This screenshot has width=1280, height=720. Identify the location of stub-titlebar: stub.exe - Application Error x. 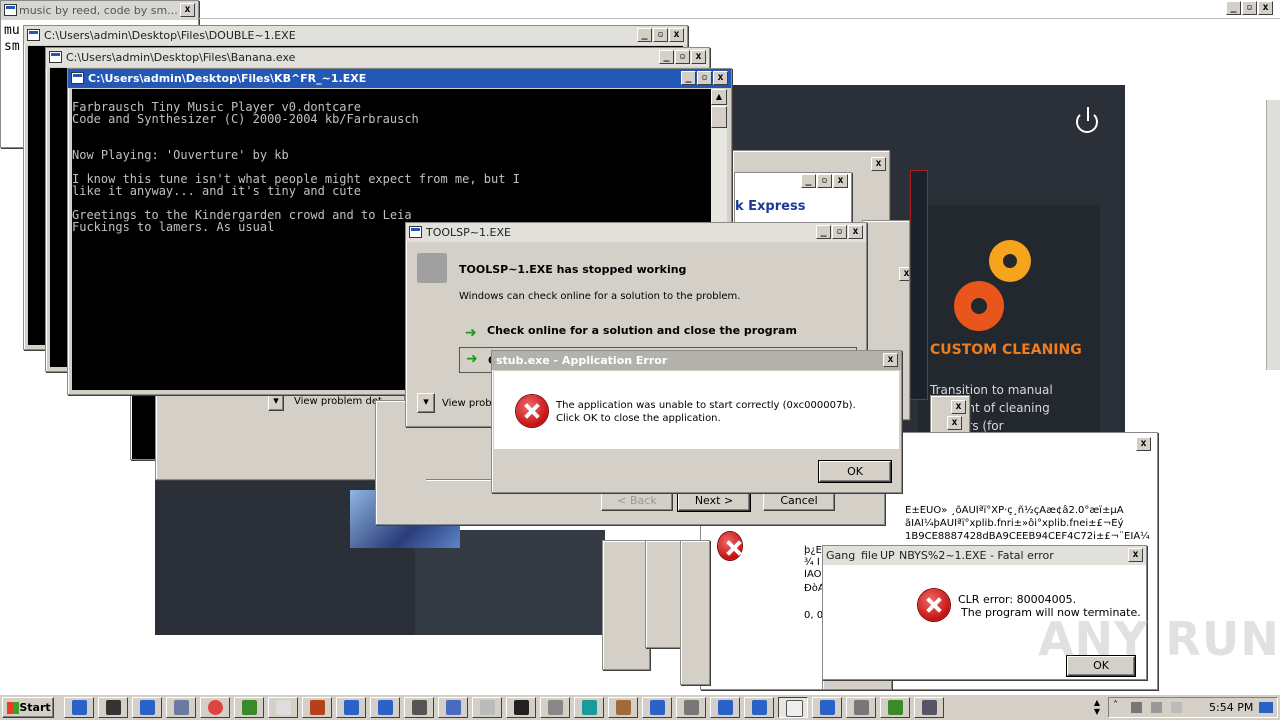
(696, 360).